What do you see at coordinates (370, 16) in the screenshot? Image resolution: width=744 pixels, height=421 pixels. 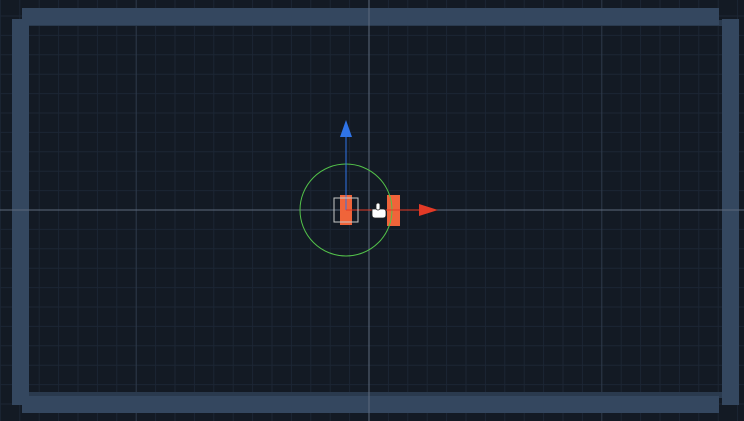 I see `wall-top` at bounding box center [370, 16].